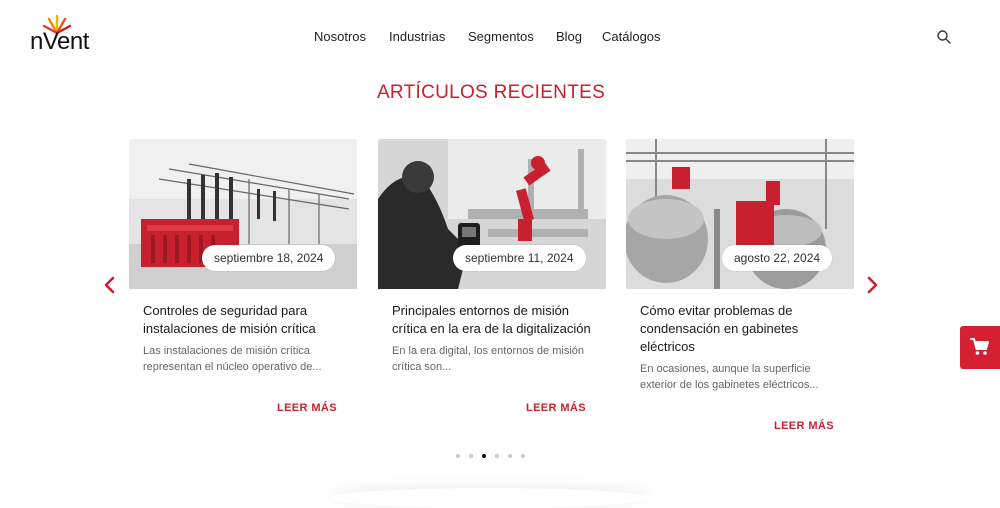 This screenshot has width=1000, height=508. What do you see at coordinates (631, 36) in the screenshot?
I see `nav-item-catalogos: Catálogos` at bounding box center [631, 36].